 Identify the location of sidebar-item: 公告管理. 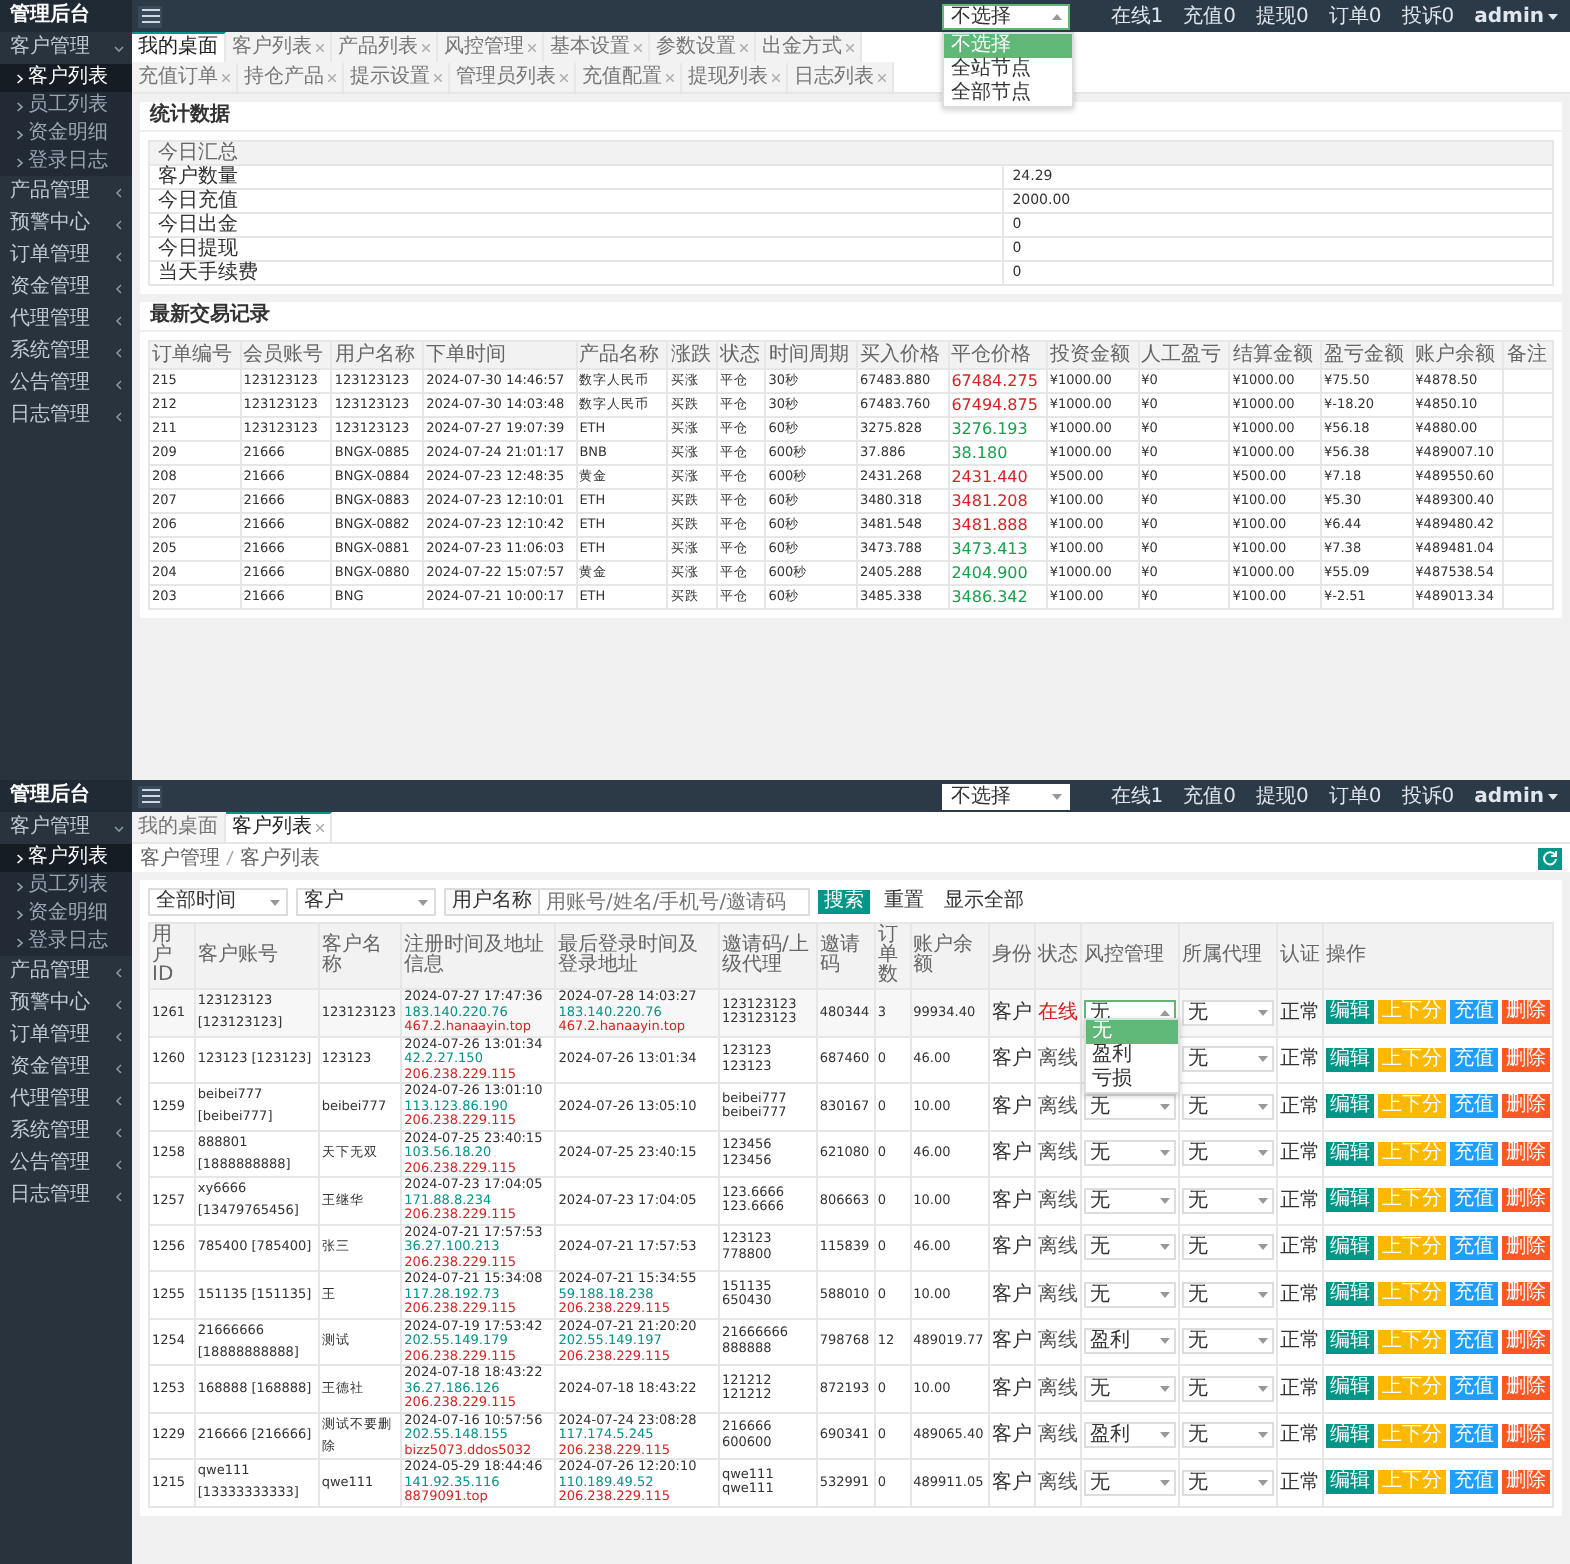
(66, 1164).